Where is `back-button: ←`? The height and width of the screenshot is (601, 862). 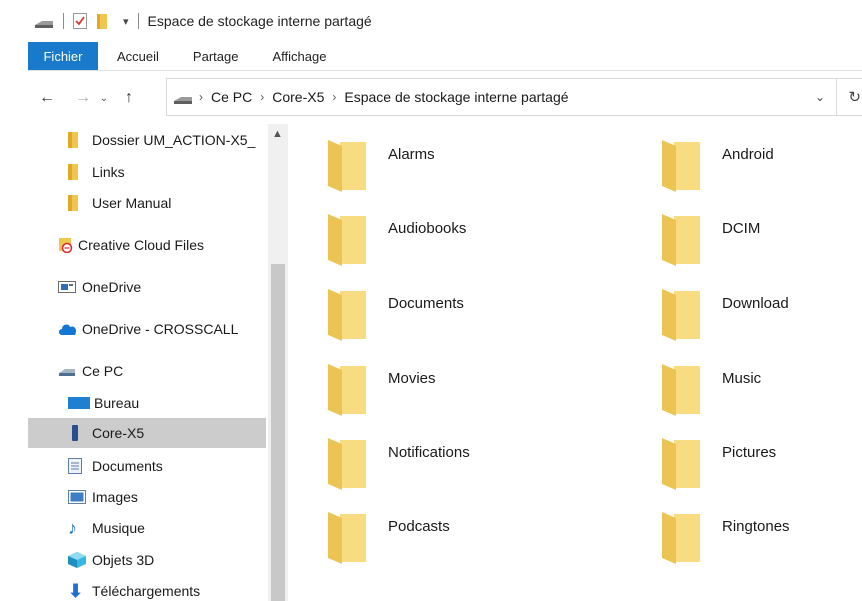 back-button: ← is located at coordinates (47, 98).